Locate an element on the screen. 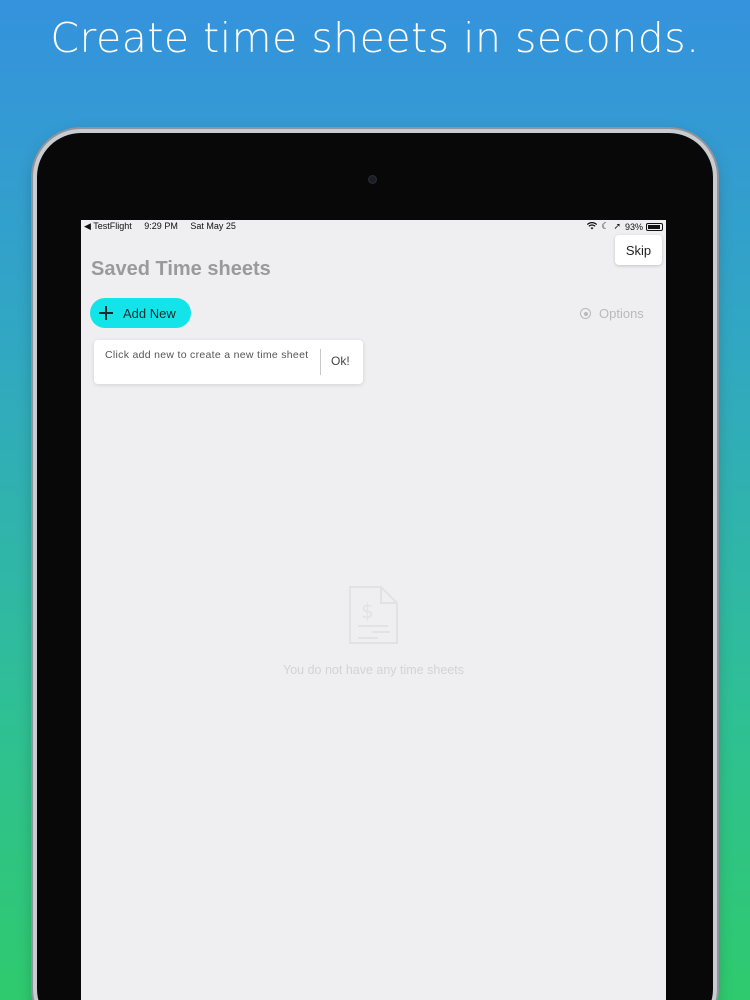  empty-state-message: You do not have any time sheets is located at coordinates (373, 670).